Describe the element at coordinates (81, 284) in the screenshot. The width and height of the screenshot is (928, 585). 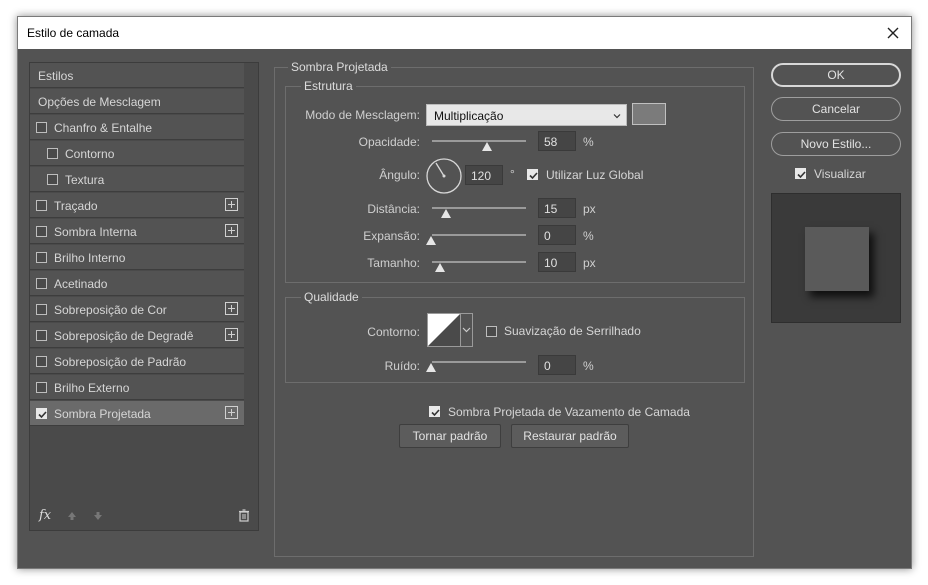
I see `style-item-label: Acetinado` at that location.